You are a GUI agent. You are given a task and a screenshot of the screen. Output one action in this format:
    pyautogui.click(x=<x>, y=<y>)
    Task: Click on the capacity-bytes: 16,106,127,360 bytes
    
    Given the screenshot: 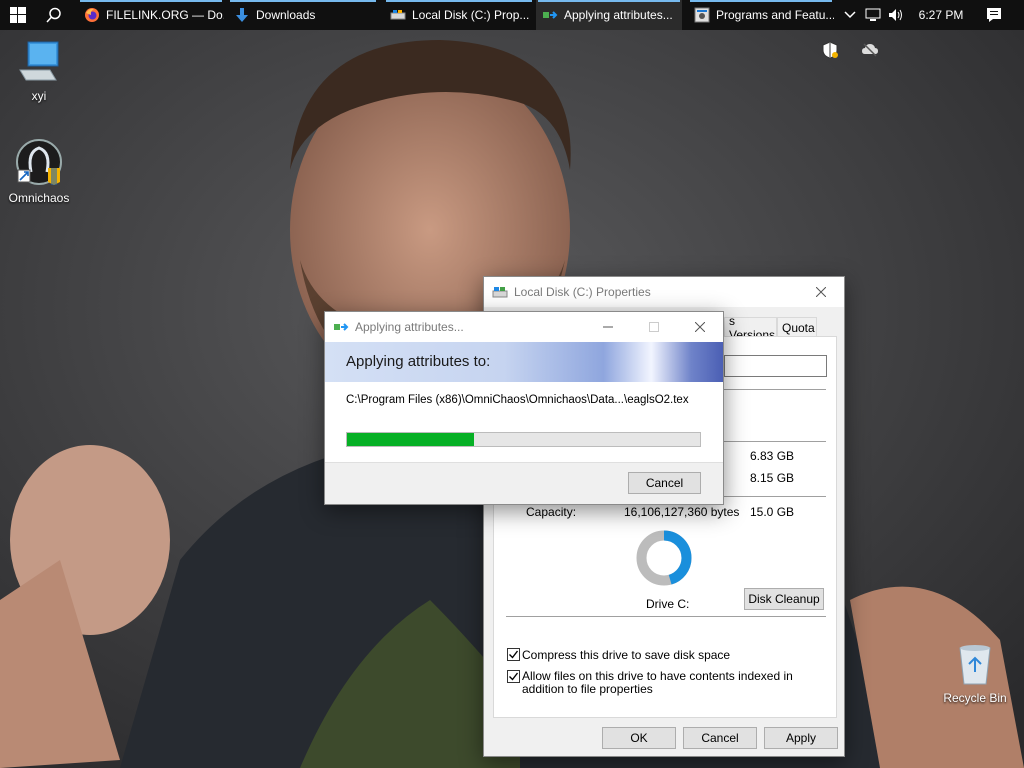 What is the action you would take?
    pyautogui.click(x=682, y=512)
    